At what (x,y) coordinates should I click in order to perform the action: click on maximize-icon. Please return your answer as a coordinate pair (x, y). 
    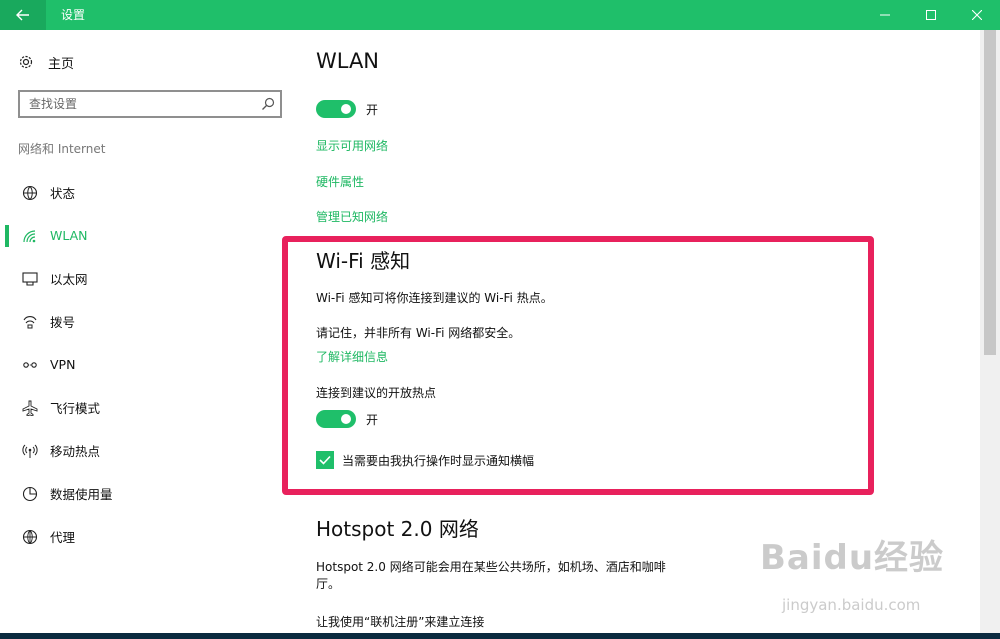
    Looking at the image, I should click on (931, 15).